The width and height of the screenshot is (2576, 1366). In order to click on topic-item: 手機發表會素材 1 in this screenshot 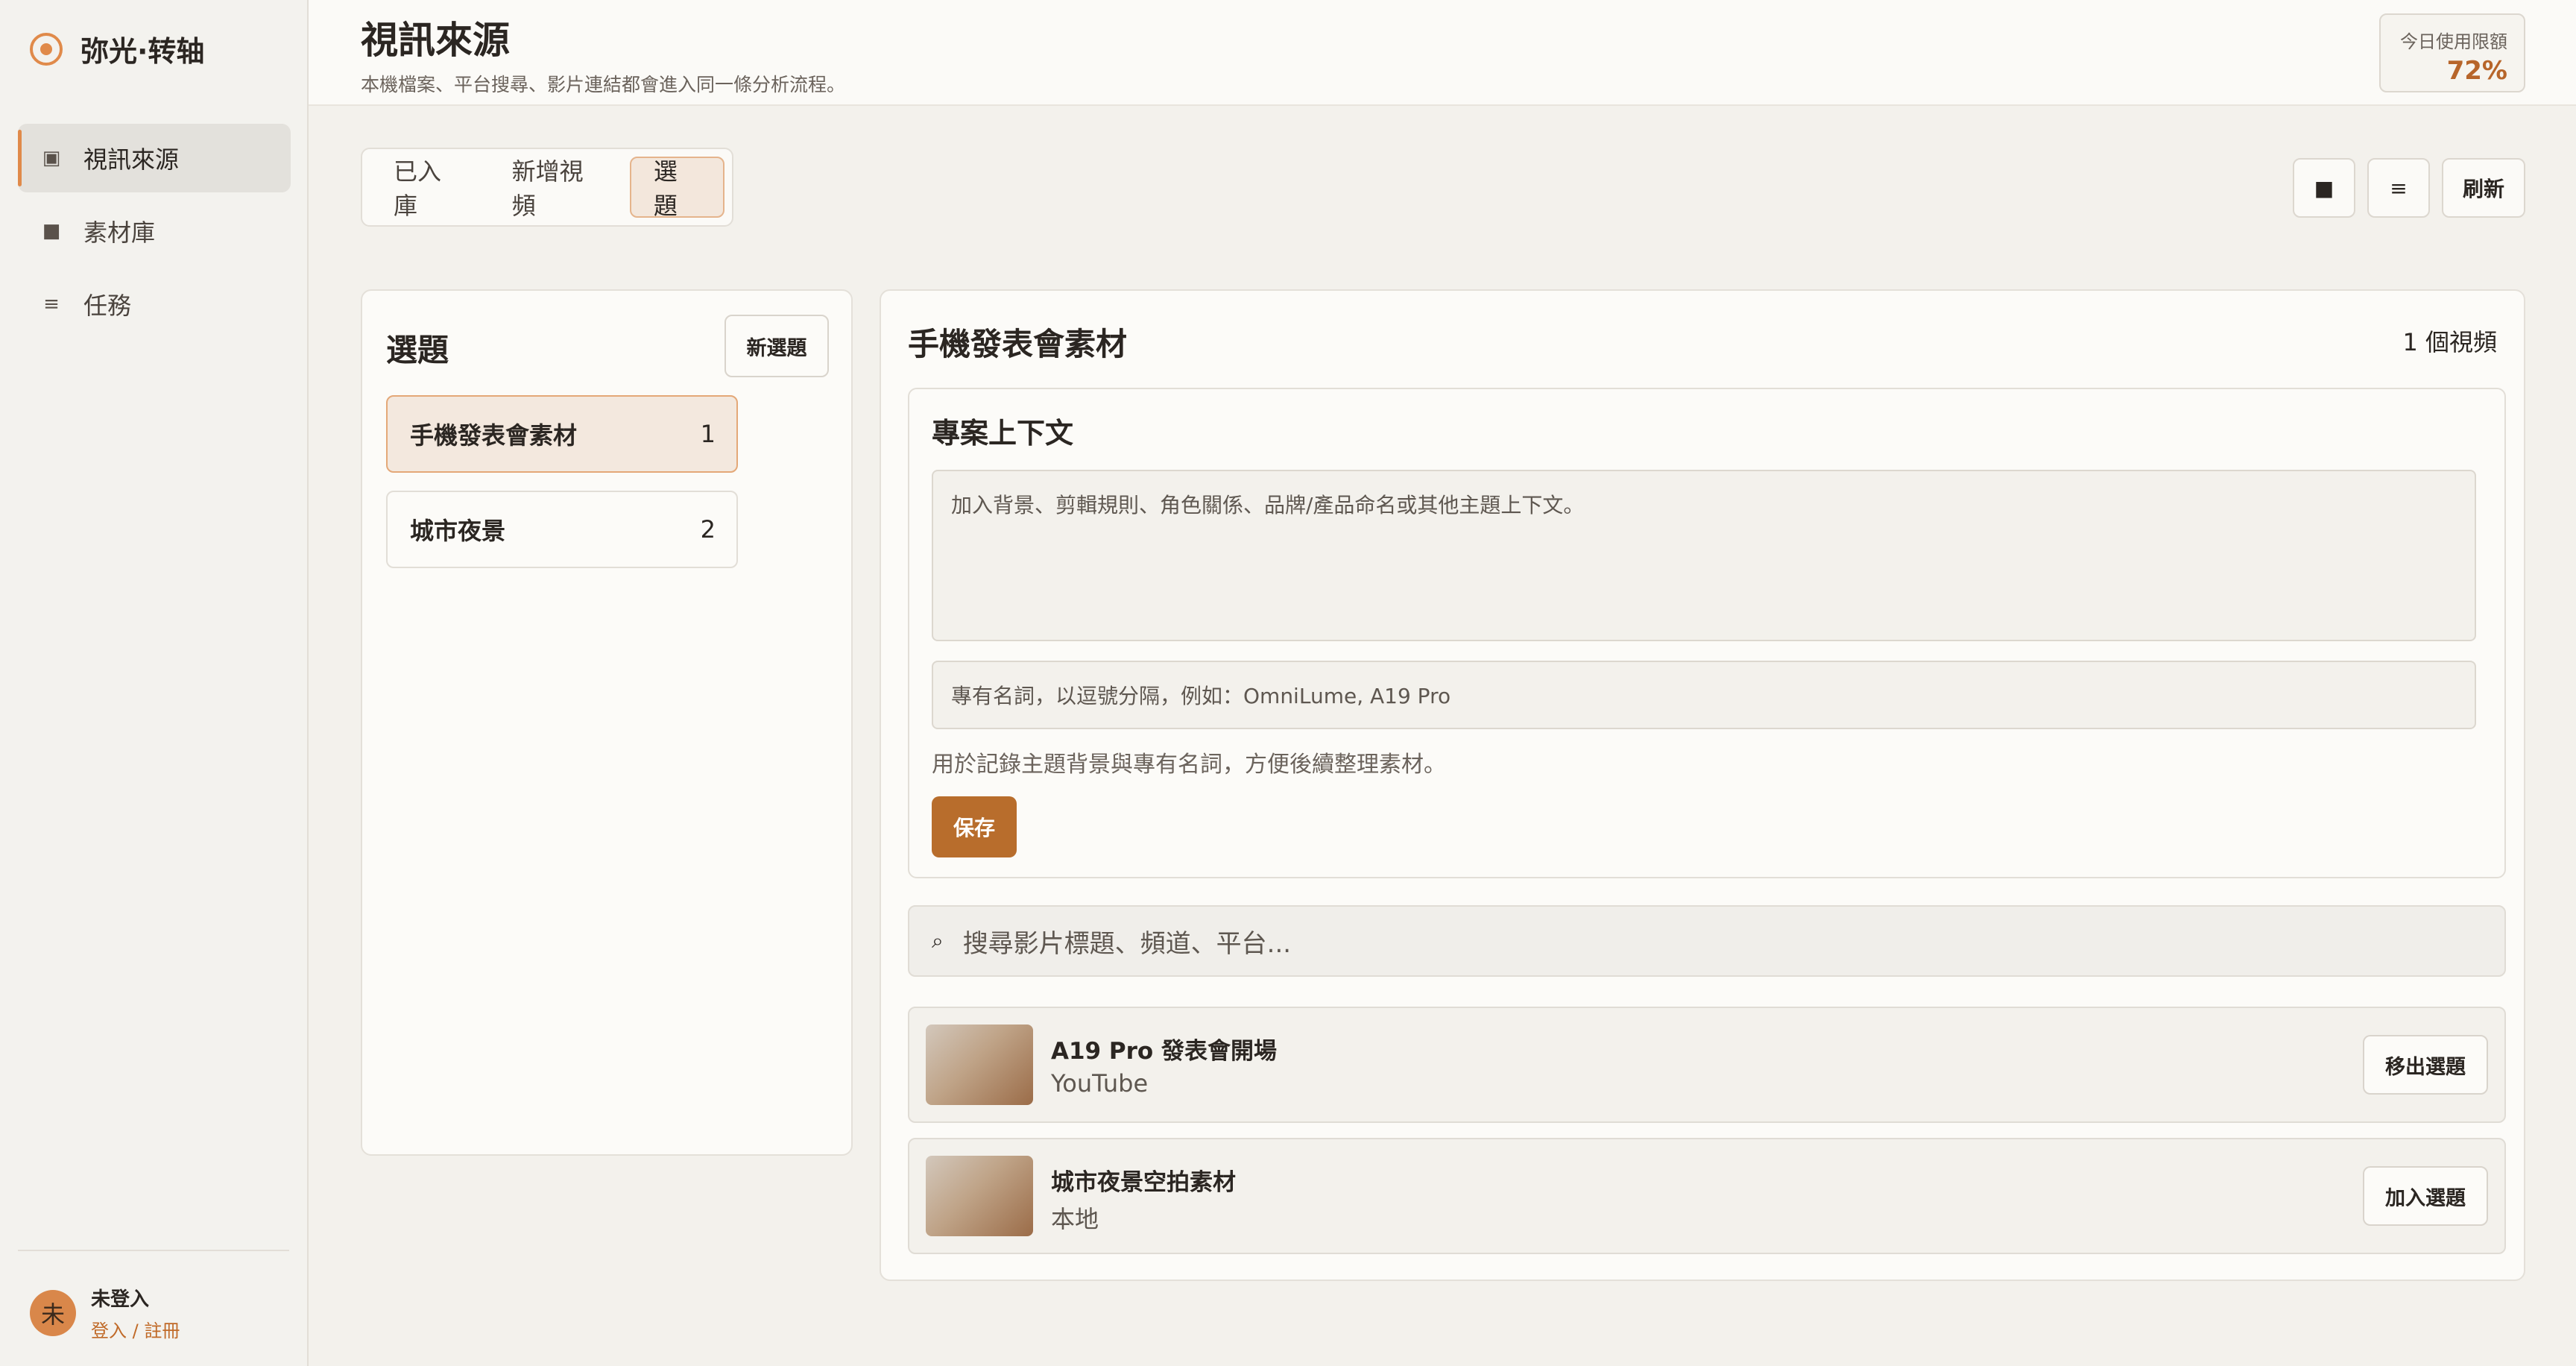, I will do `click(562, 434)`.